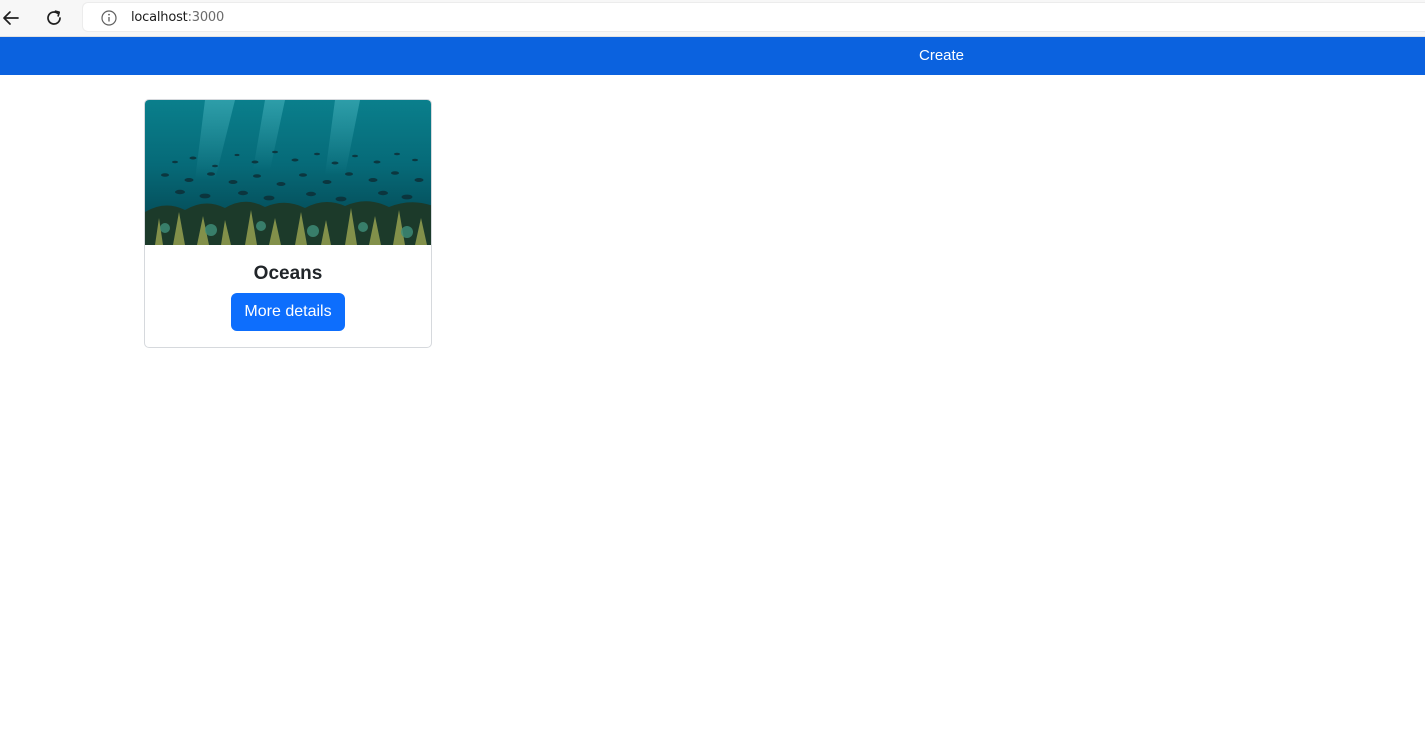 This screenshot has height=743, width=1425. I want to click on browser-toolbar: localhost:3000, so click(712, 18).